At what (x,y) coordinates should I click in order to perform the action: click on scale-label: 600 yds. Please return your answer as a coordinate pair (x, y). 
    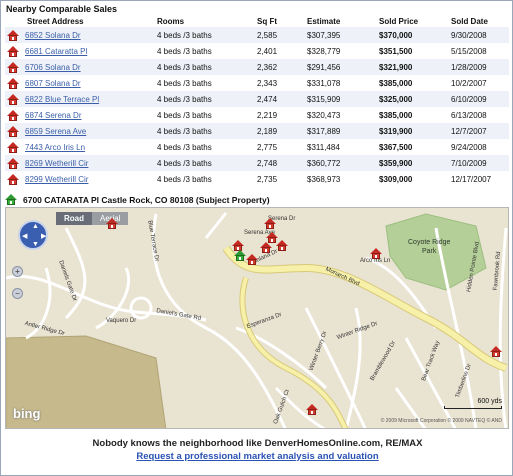
    Looking at the image, I should click on (489, 401).